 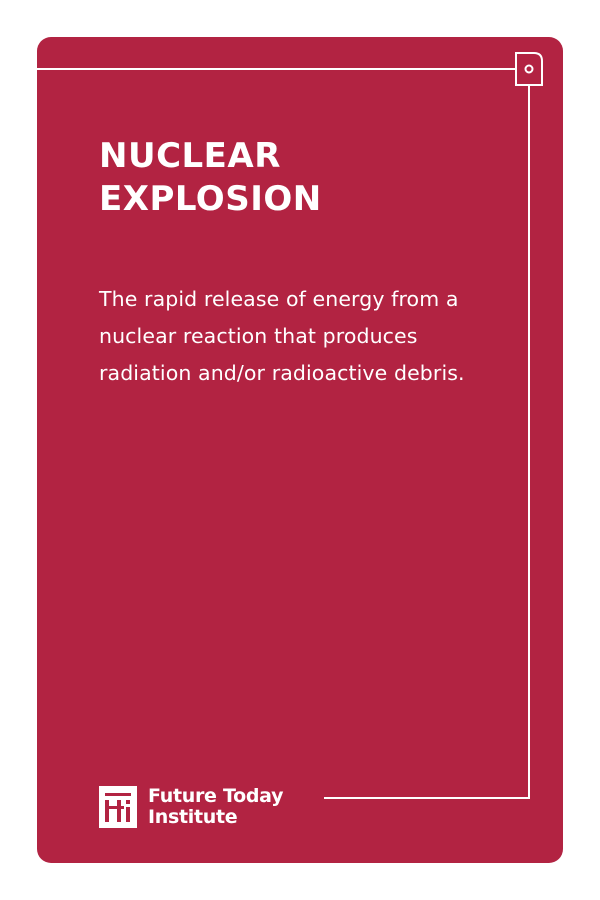 I want to click on brand-logo: Future Today Institute, so click(x=191, y=807).